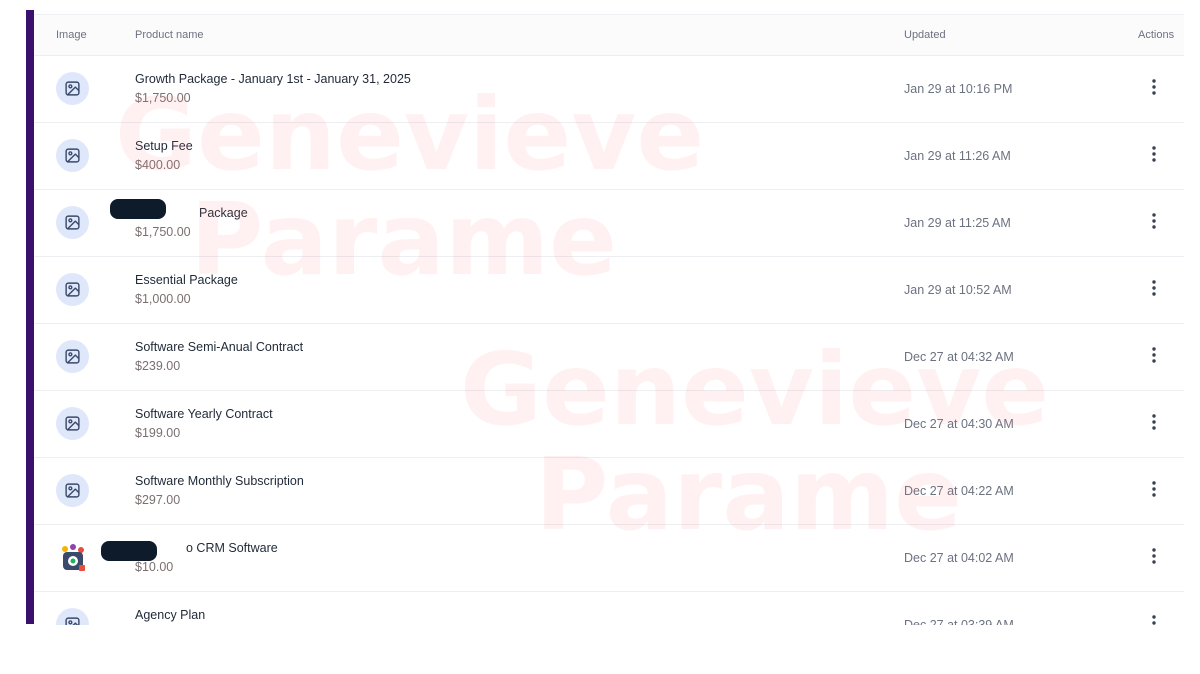 This screenshot has width=1200, height=674. I want to click on updated-timestamp: Dec 27 at 04:22 AM, so click(959, 491).